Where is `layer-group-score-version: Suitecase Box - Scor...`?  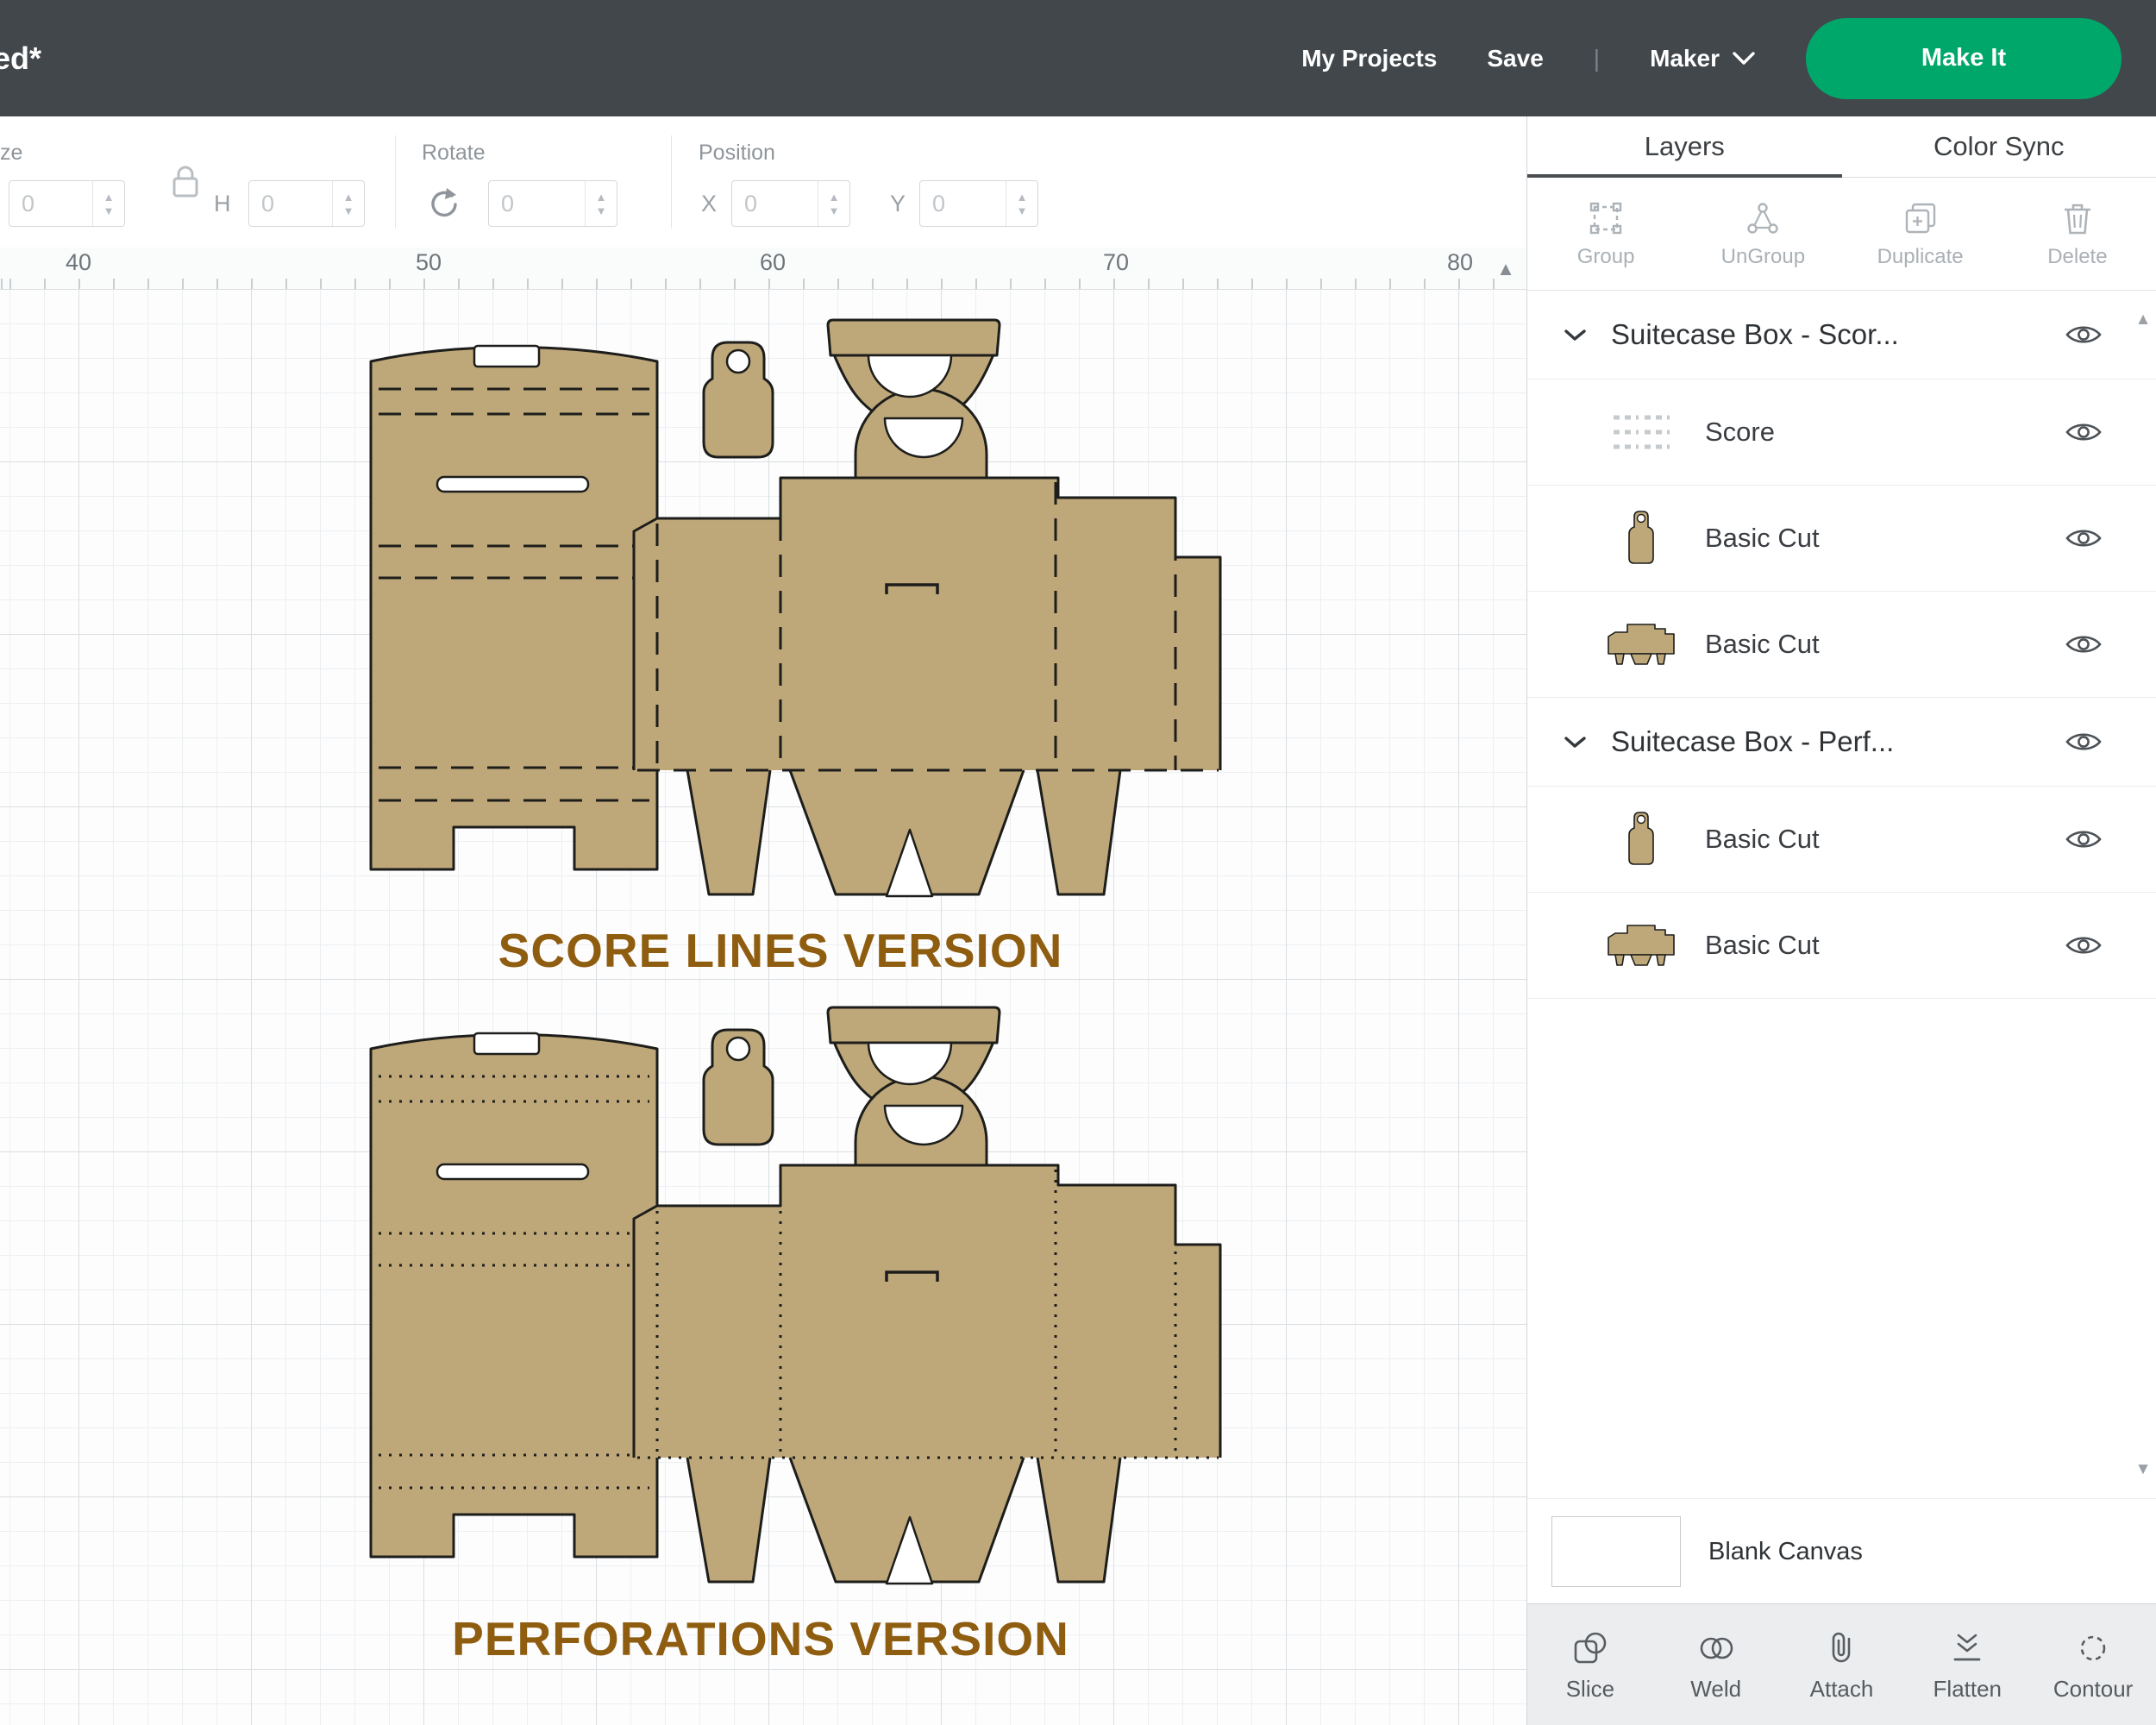
layer-group-score-version: Suitecase Box - Scor... is located at coordinates (1841, 335).